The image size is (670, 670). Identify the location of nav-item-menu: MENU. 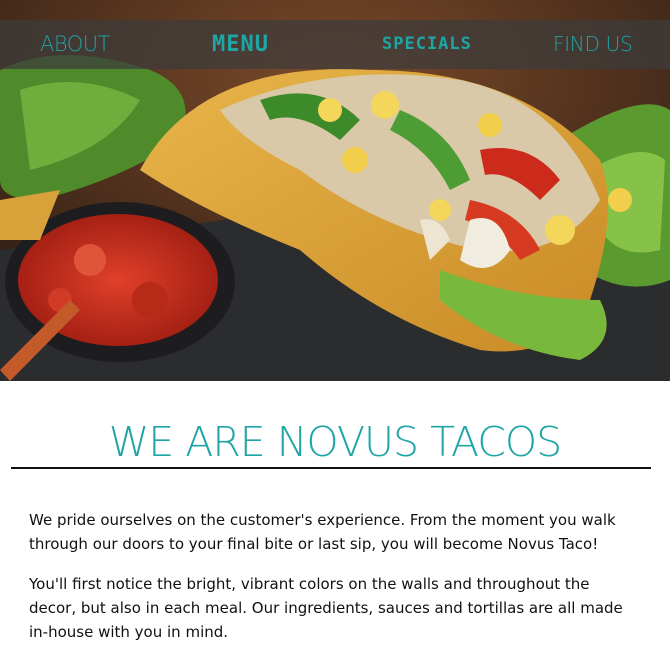
(240, 44).